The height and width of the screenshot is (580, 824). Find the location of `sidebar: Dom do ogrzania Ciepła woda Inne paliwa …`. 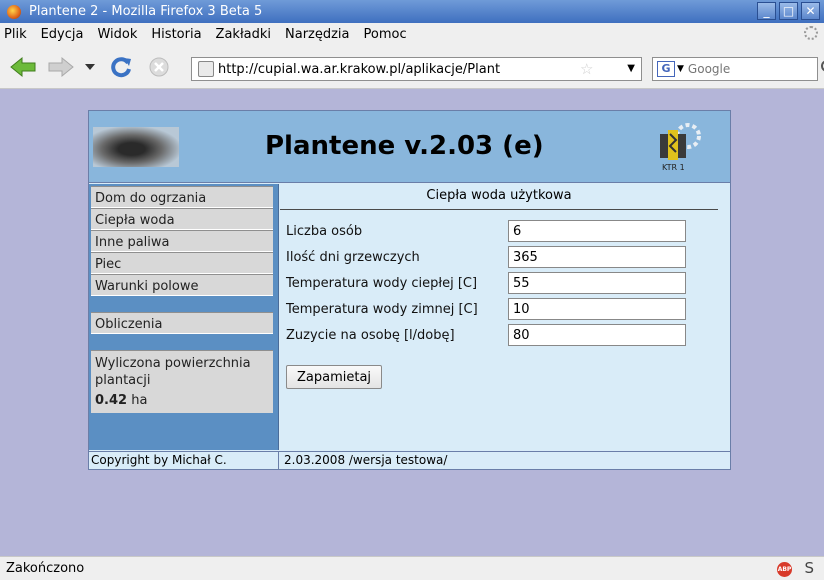

sidebar: Dom do ogrzania Ciepła woda Inne paliwa … is located at coordinates (184, 317).